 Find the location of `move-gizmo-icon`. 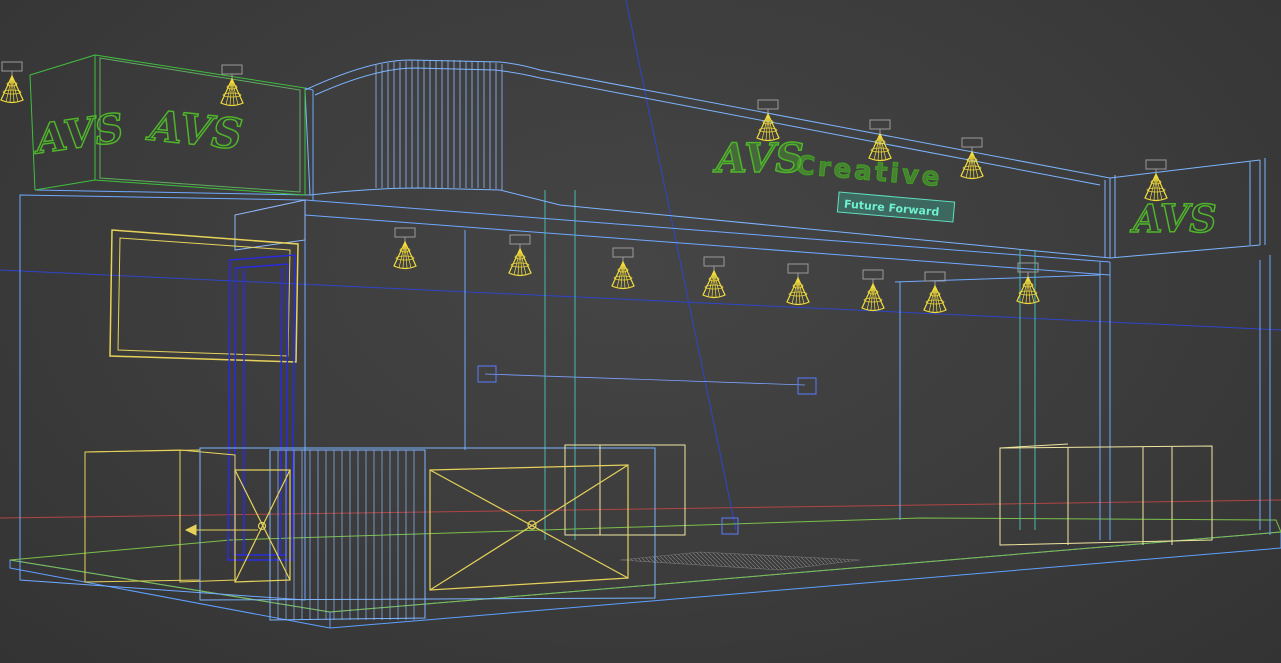

move-gizmo-icon is located at coordinates (221, 530).